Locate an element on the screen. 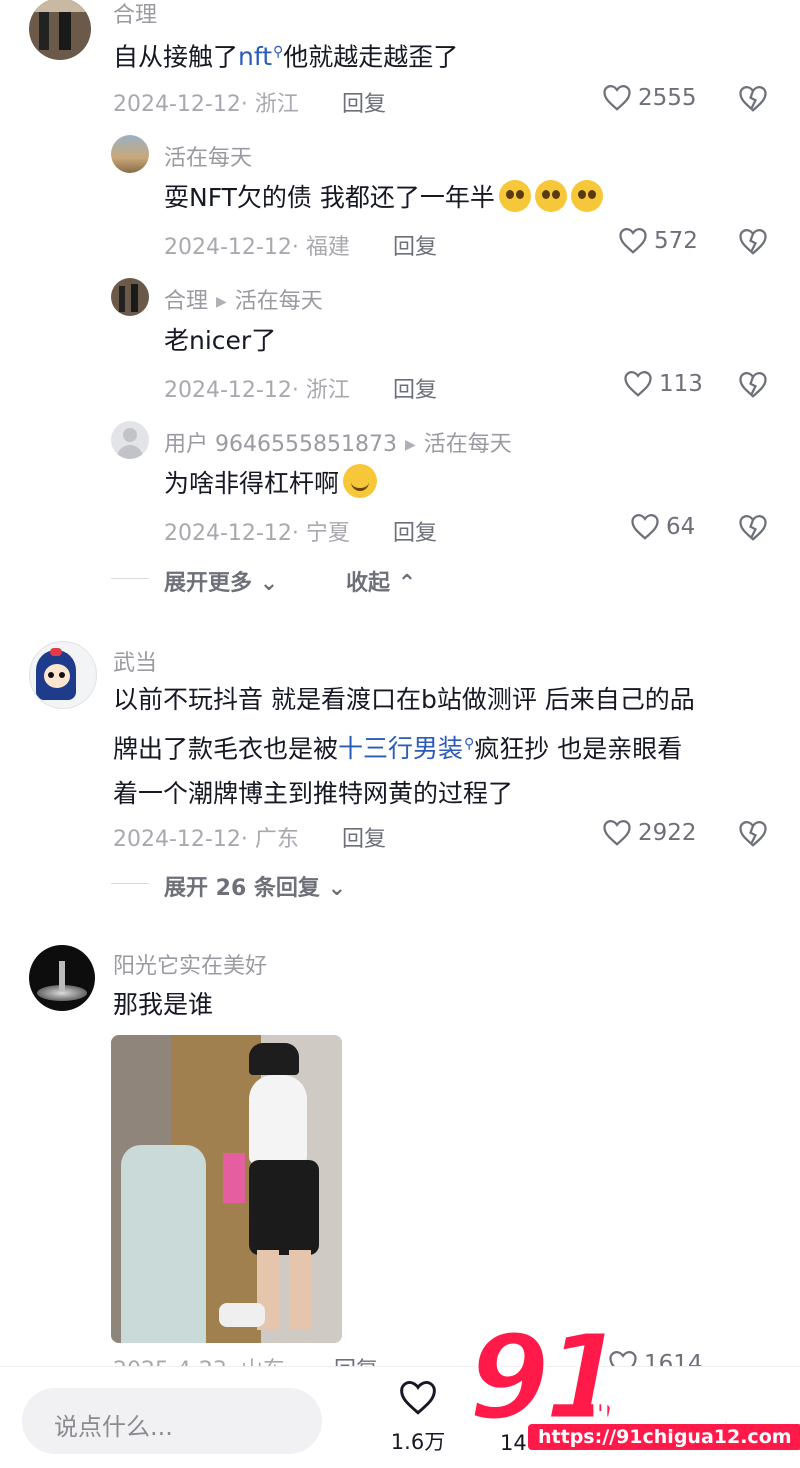  like-button: 2922 is located at coordinates (649, 833).